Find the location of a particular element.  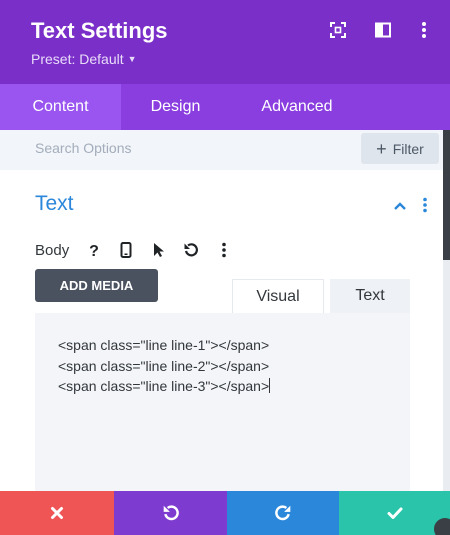

redo-button is located at coordinates (283, 513).